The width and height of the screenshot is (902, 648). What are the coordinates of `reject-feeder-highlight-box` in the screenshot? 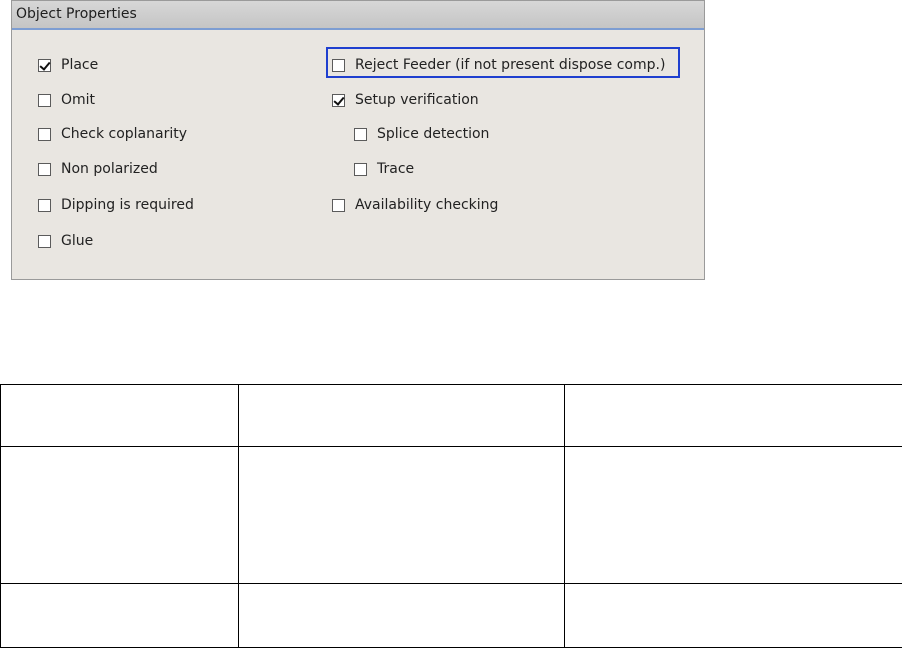 It's located at (503, 62).